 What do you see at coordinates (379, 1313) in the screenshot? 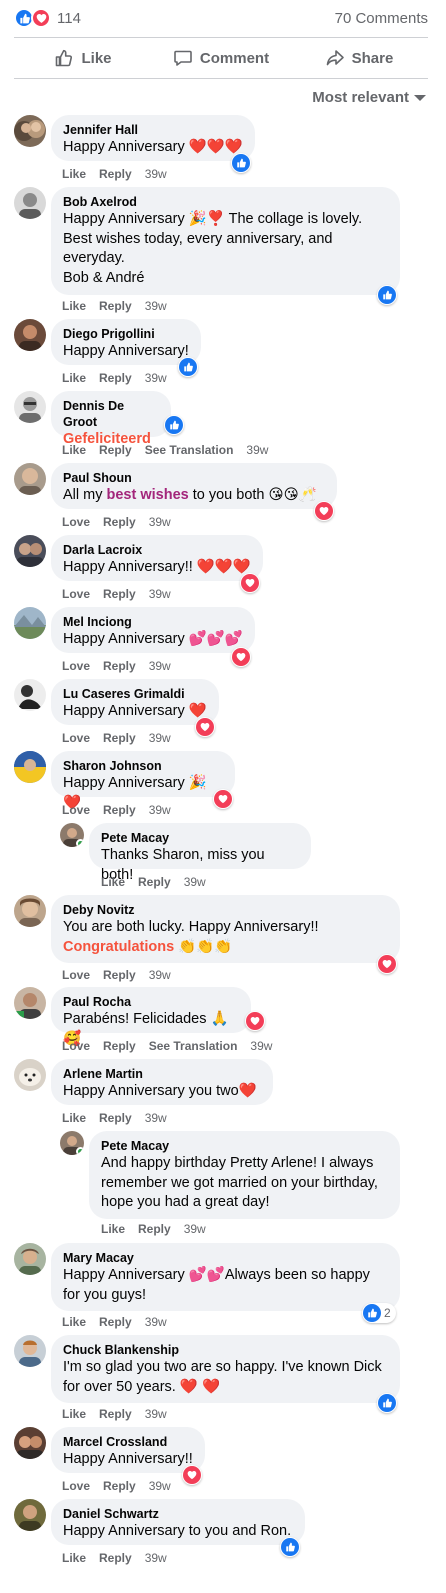
I see `reaction-badge: 2` at bounding box center [379, 1313].